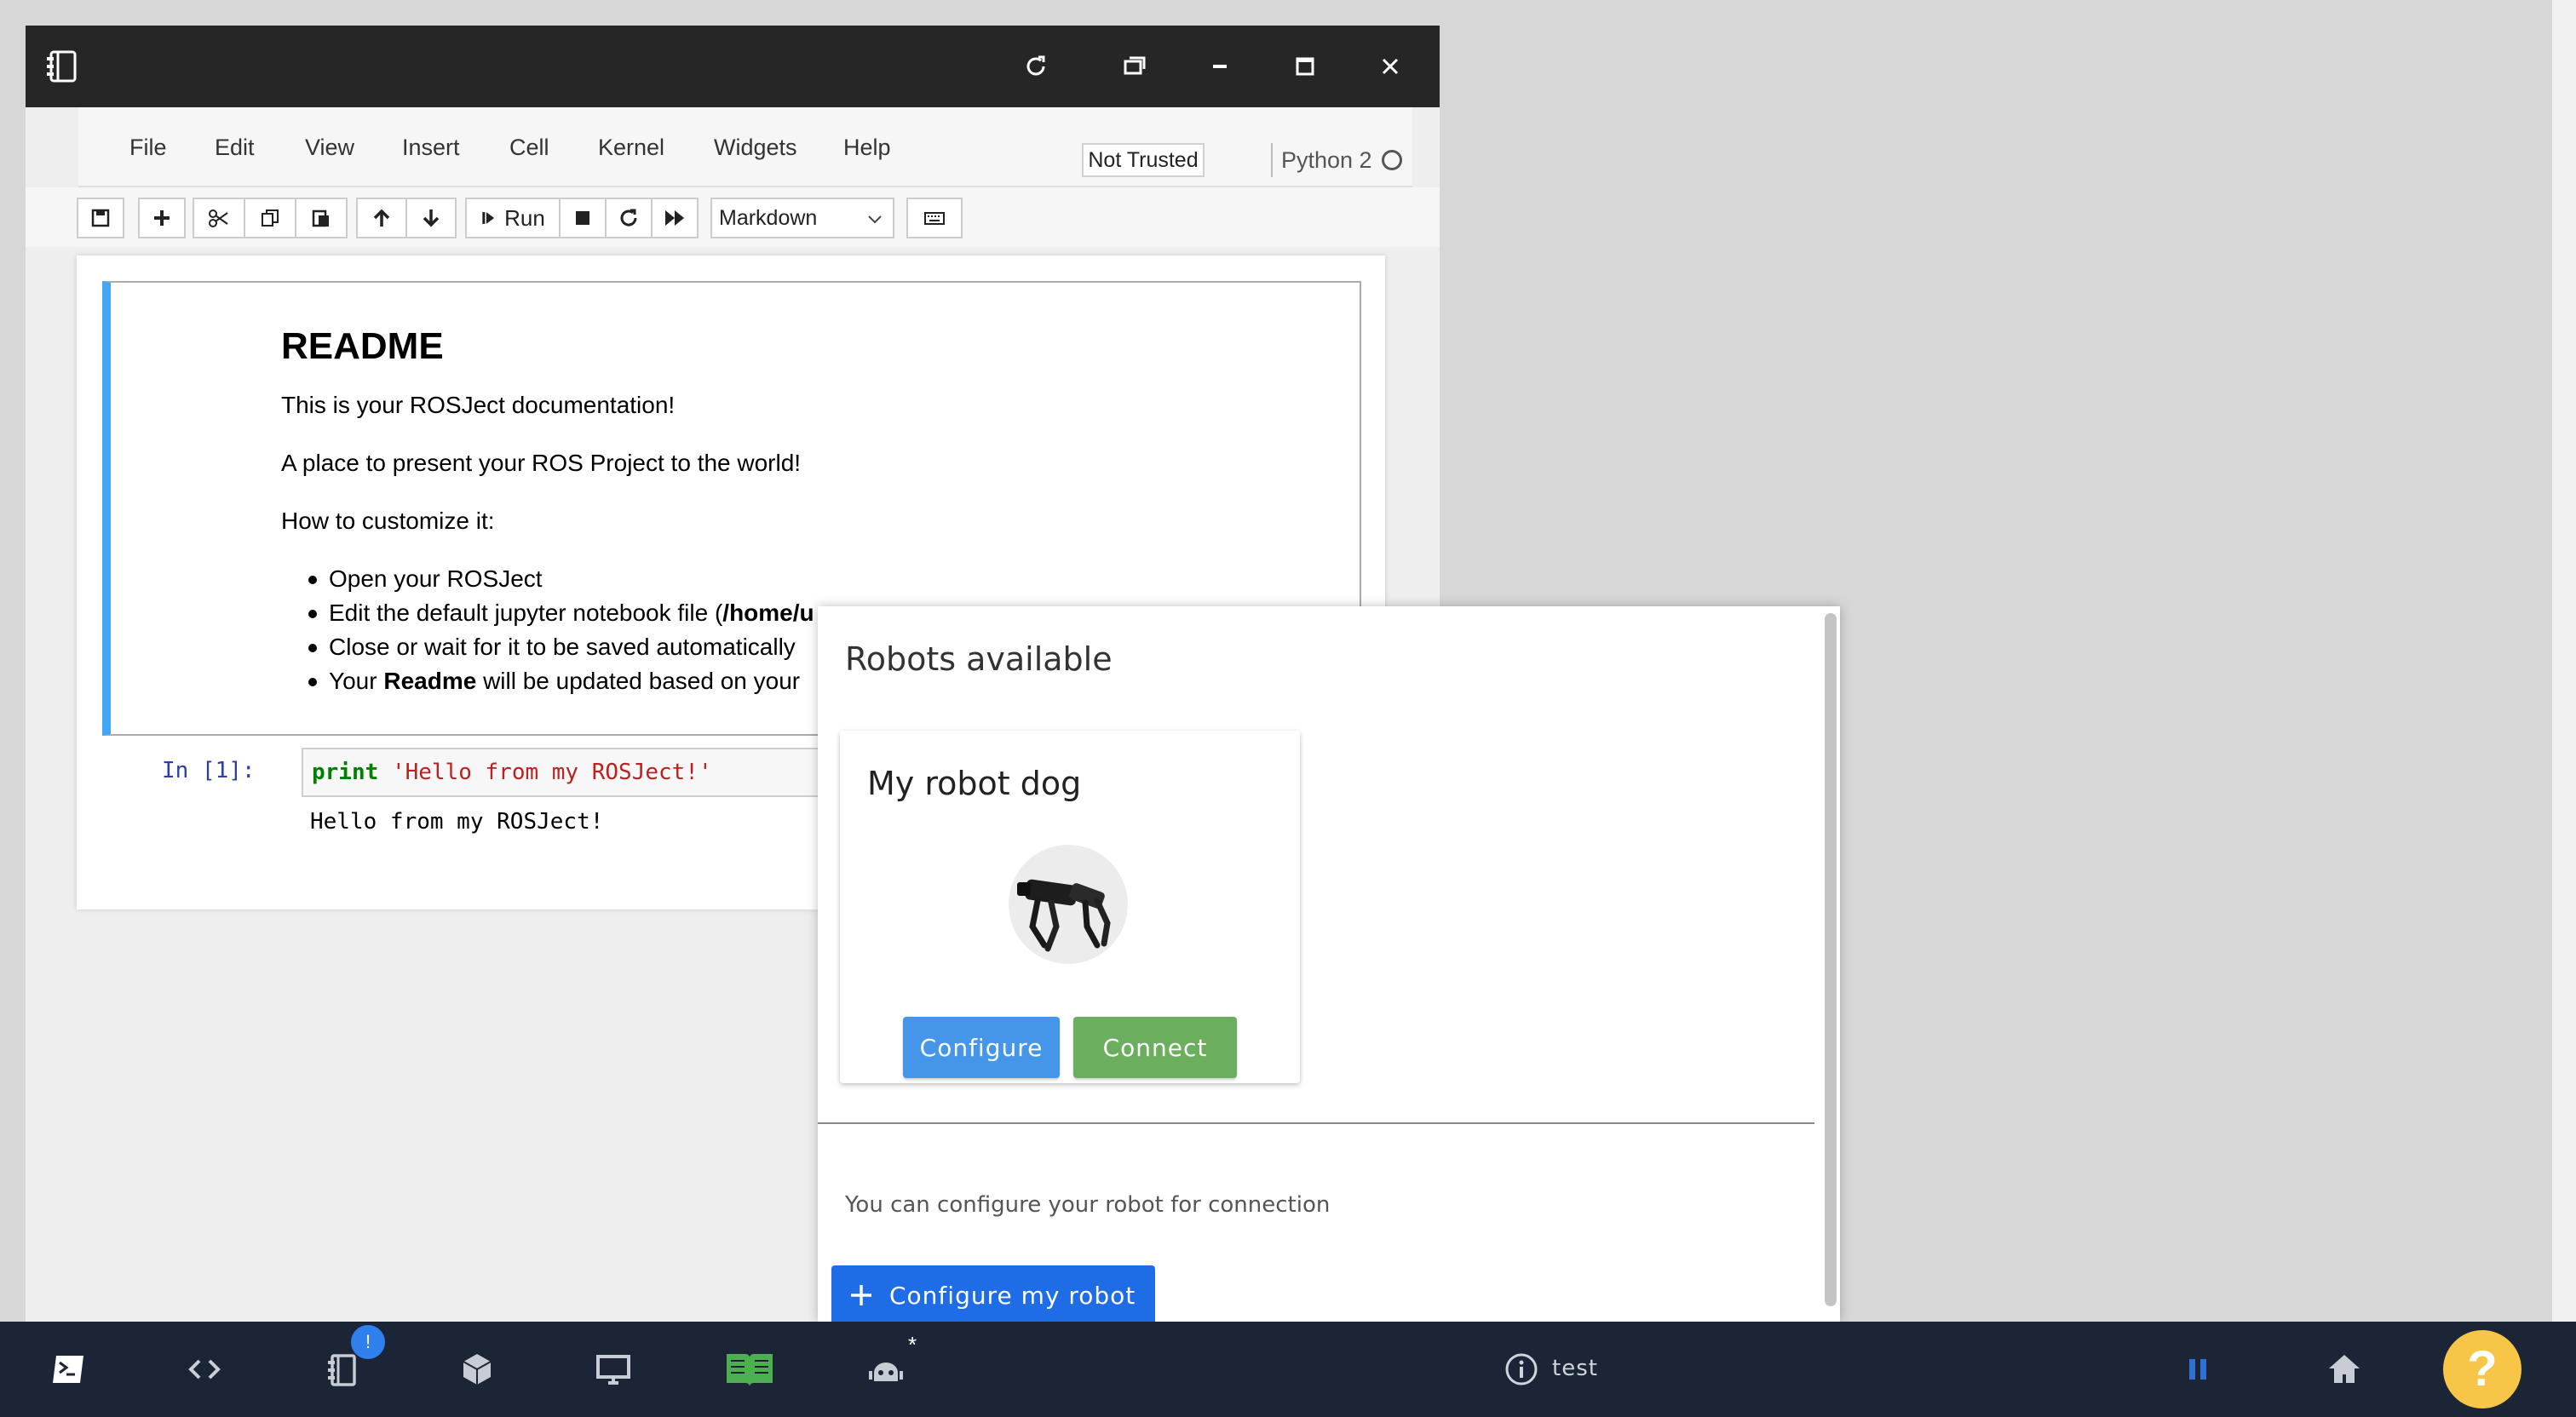  I want to click on dock-ide, so click(205, 1369).